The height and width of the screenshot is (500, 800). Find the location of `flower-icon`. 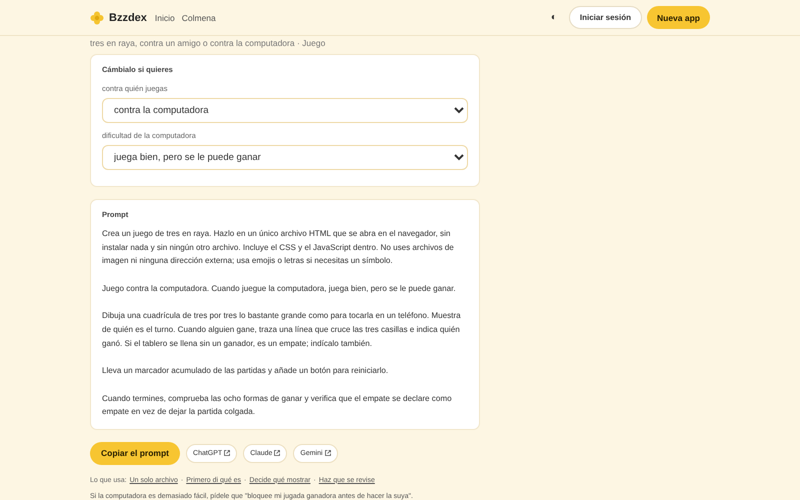

flower-icon is located at coordinates (97, 17).